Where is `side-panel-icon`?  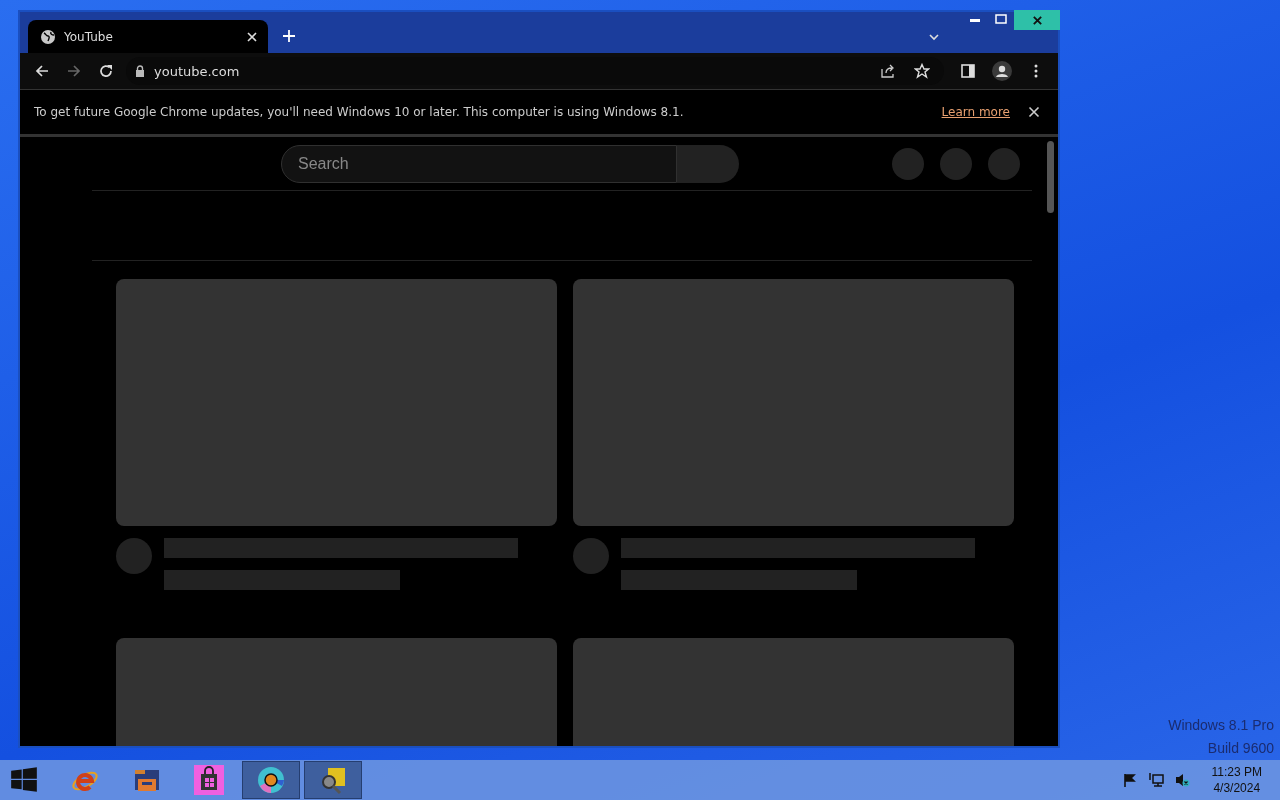
side-panel-icon is located at coordinates (968, 71).